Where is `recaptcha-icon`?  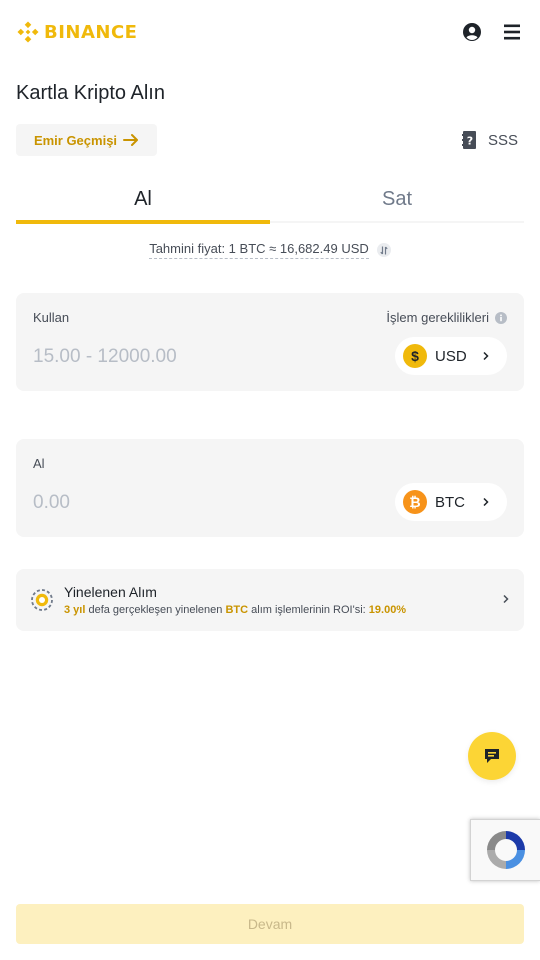
recaptcha-icon is located at coordinates (505, 850).